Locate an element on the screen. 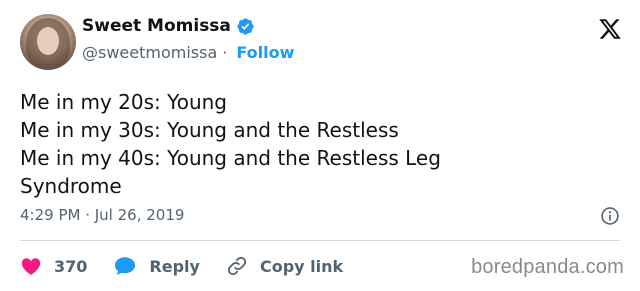 The height and width of the screenshot is (291, 640). verified-badge-icon is located at coordinates (245, 26).